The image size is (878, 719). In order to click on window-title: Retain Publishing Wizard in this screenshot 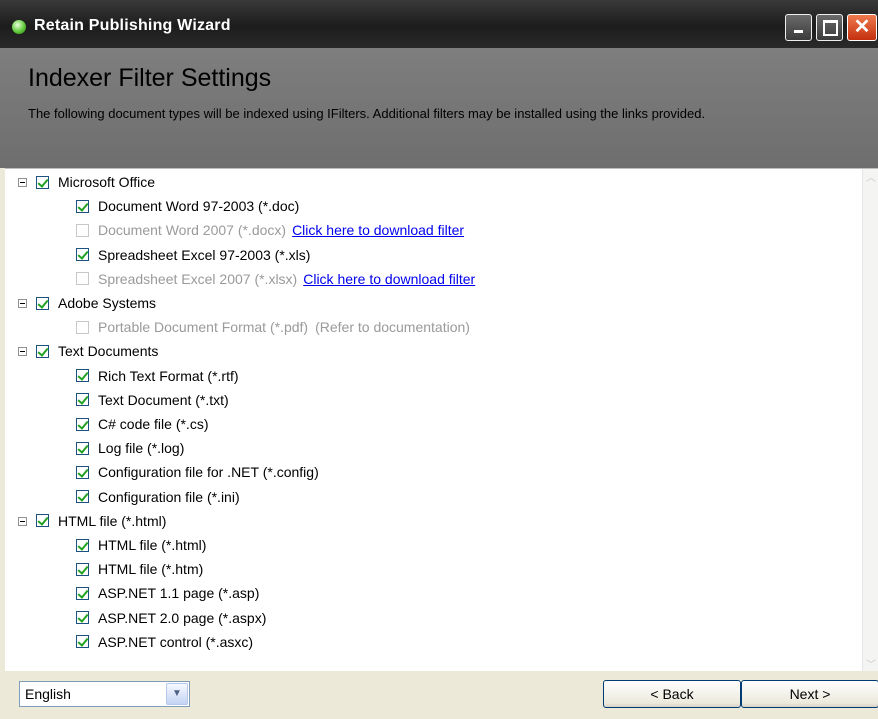, I will do `click(132, 25)`.